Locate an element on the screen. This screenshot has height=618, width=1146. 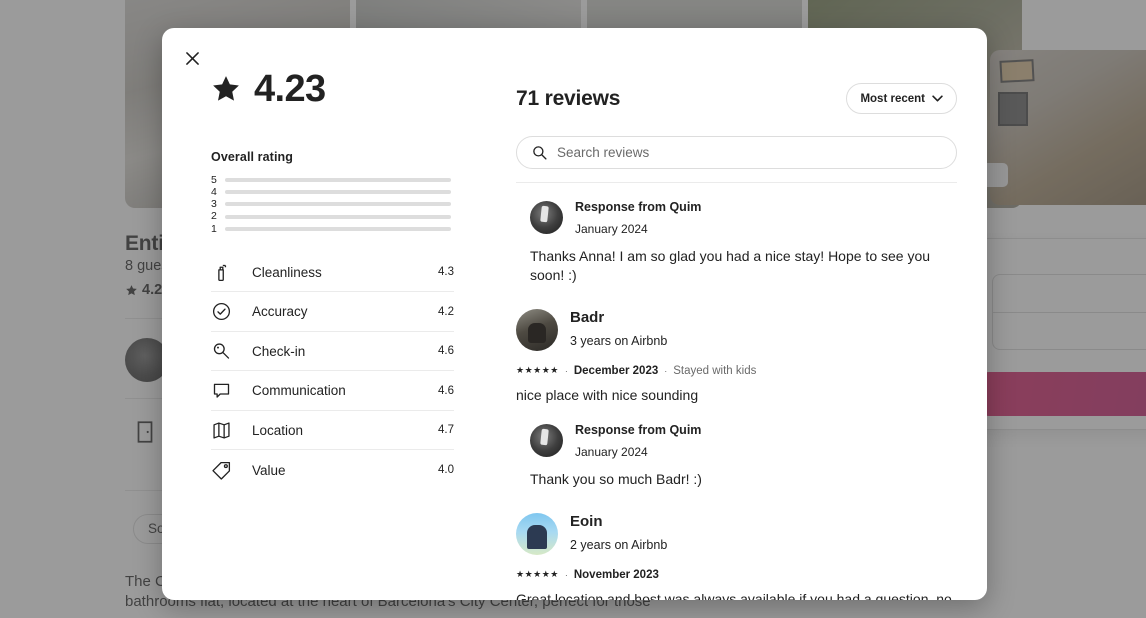
review-meta-line: ★★★★★ · November 2023 is located at coordinates (736, 575).